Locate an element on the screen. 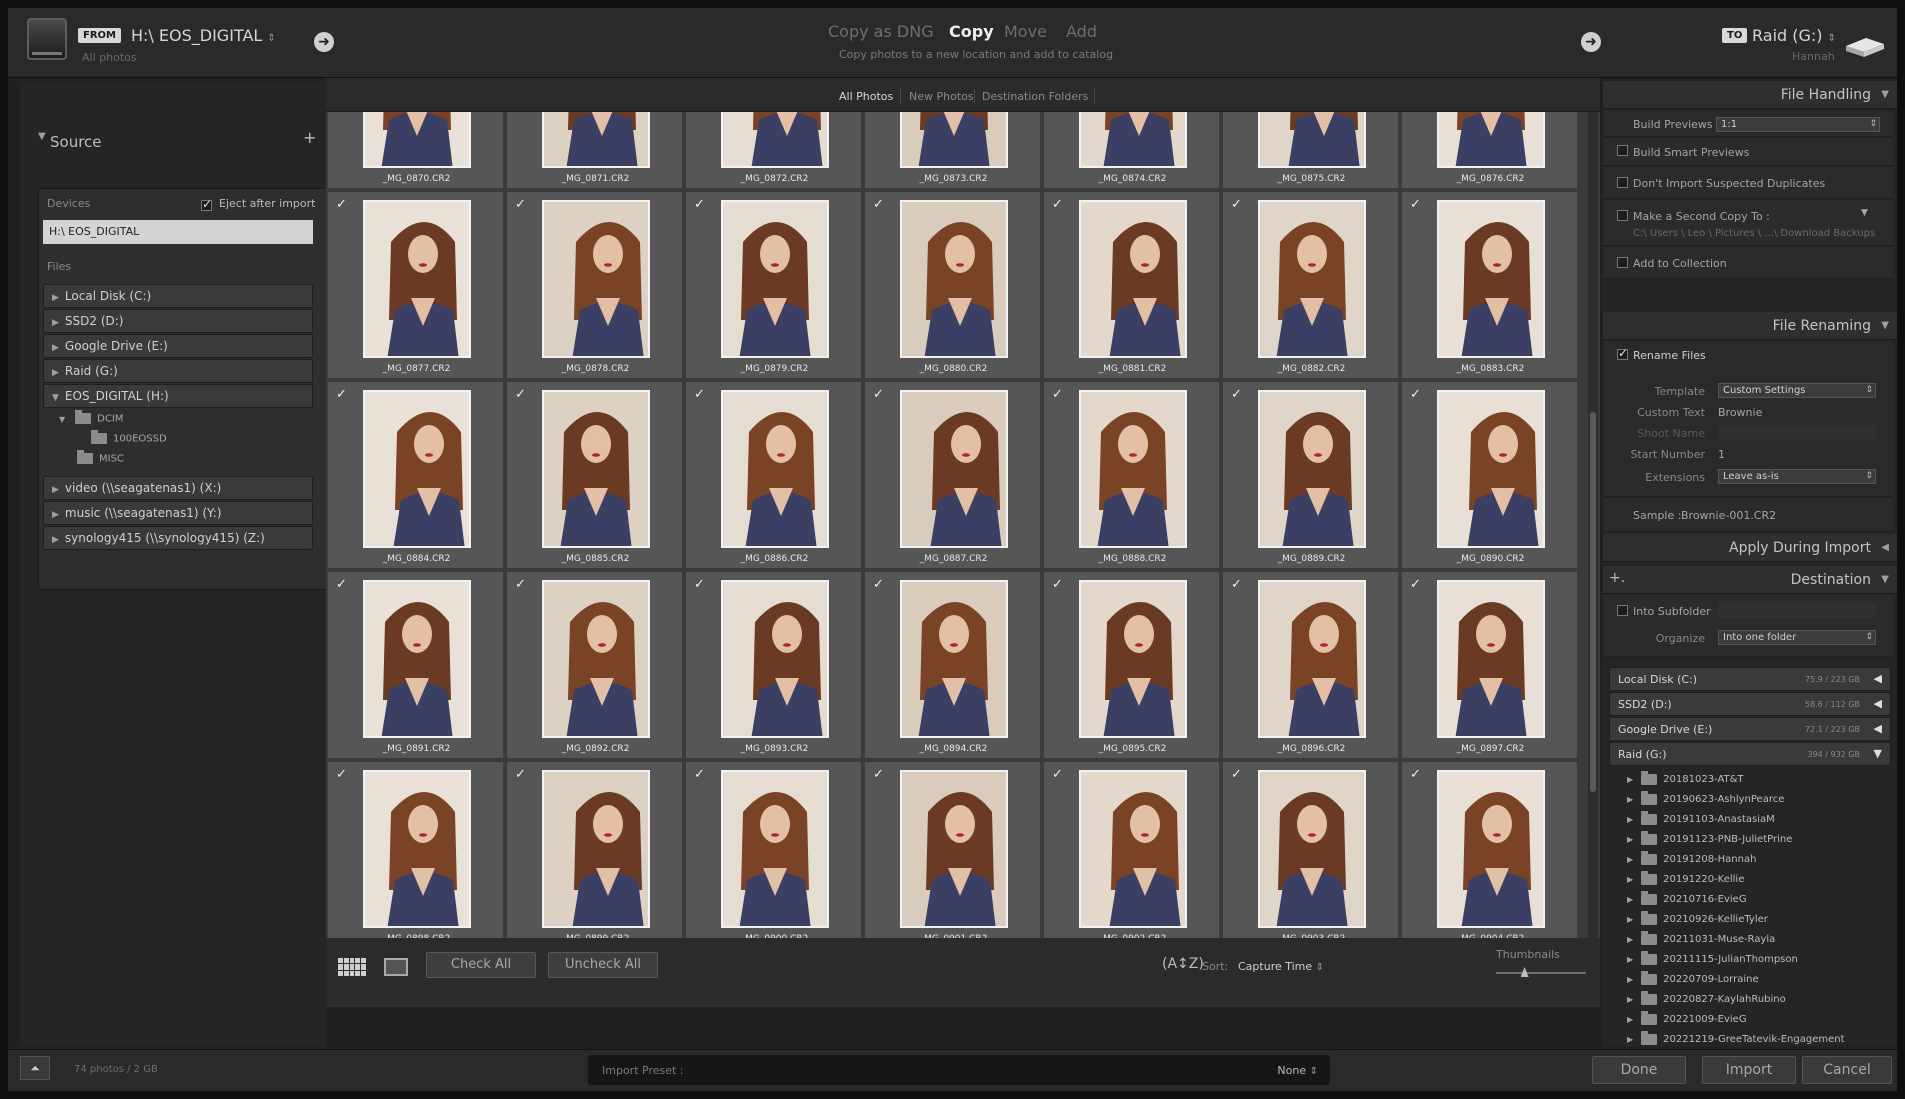 Image resolution: width=1905 pixels, height=1099 pixels. photo-thumbnail: ✓ _MG_0890.CR2 is located at coordinates (1490, 476).